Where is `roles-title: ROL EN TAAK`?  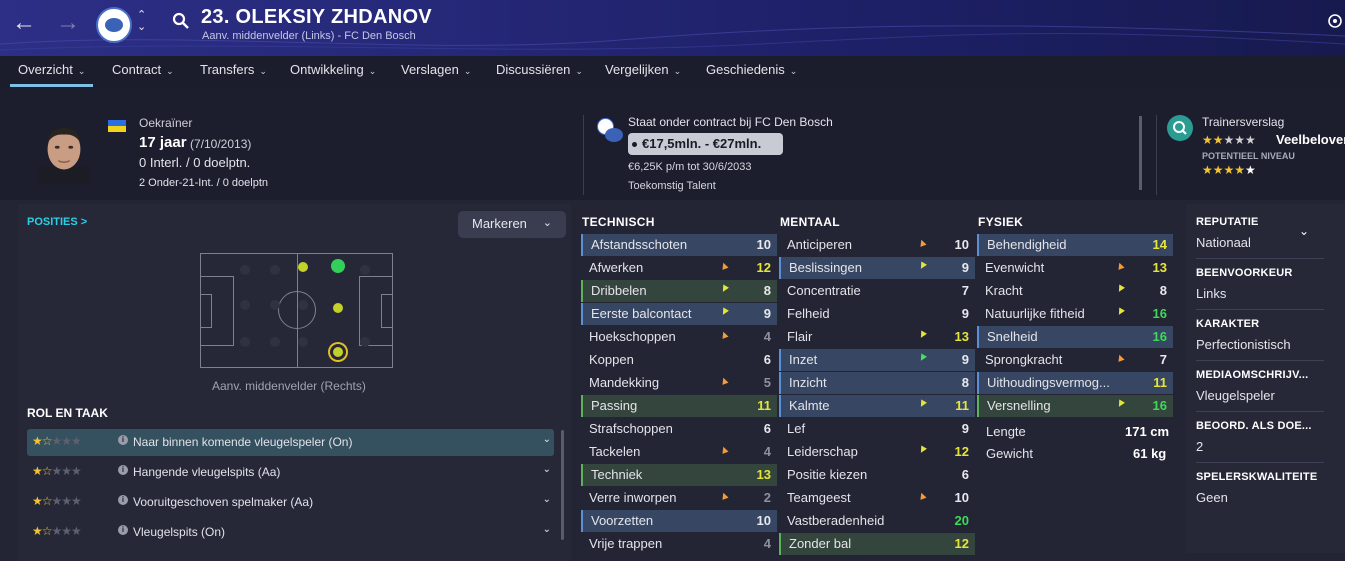
roles-title: ROL EN TAAK is located at coordinates (67, 413).